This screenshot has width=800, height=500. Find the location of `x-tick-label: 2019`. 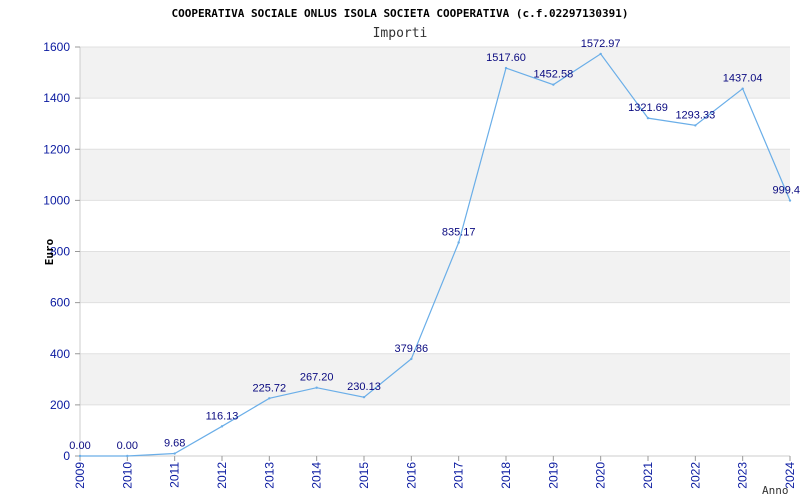

x-tick-label: 2019 is located at coordinates (553, 475).